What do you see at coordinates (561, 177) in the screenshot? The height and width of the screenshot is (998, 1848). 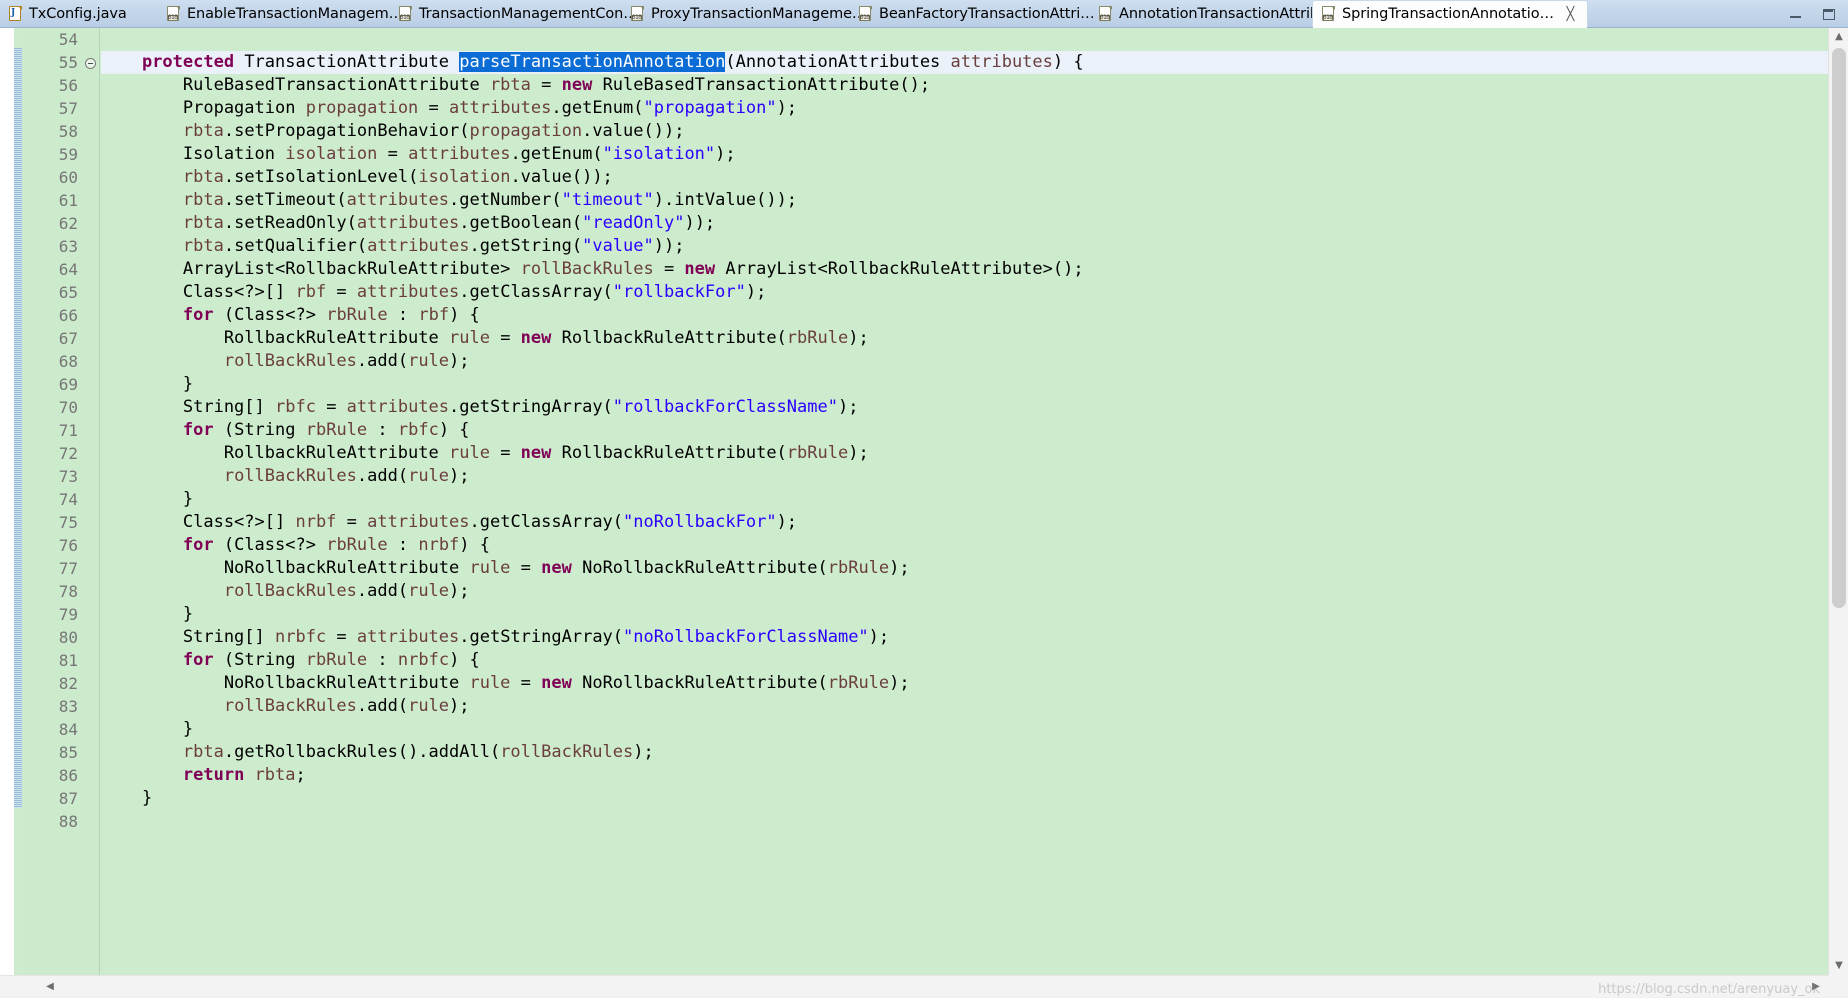 I see `code-token: .value());` at bounding box center [561, 177].